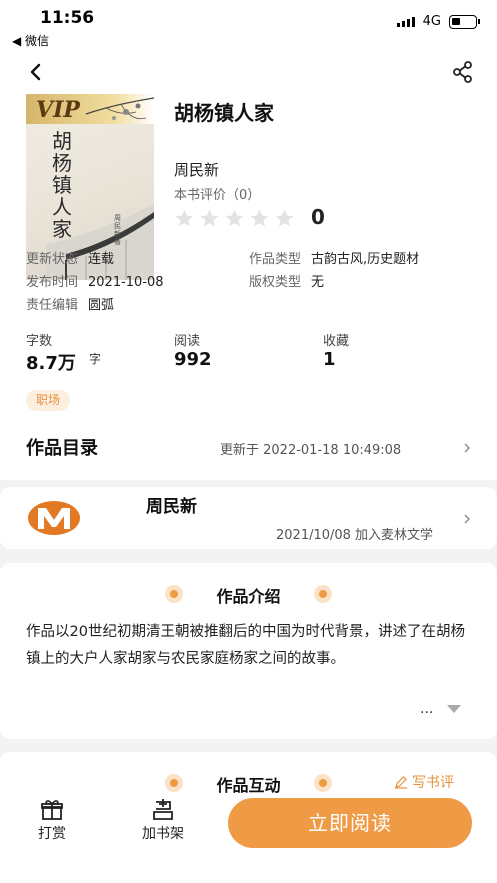 The width and height of the screenshot is (497, 883). What do you see at coordinates (318, 217) in the screenshot?
I see `rating-score: 0` at bounding box center [318, 217].